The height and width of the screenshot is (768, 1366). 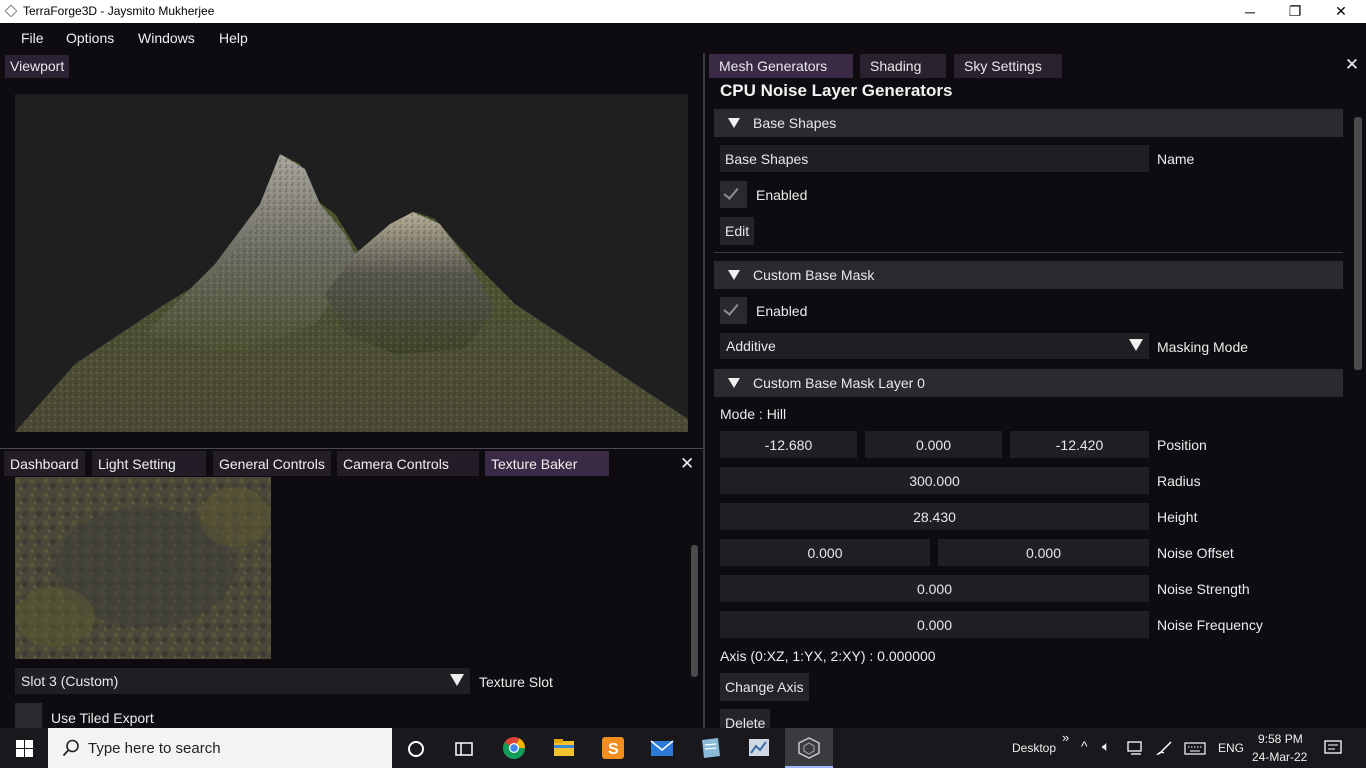 I want to click on maximize-button: ❐, so click(x=1295, y=11).